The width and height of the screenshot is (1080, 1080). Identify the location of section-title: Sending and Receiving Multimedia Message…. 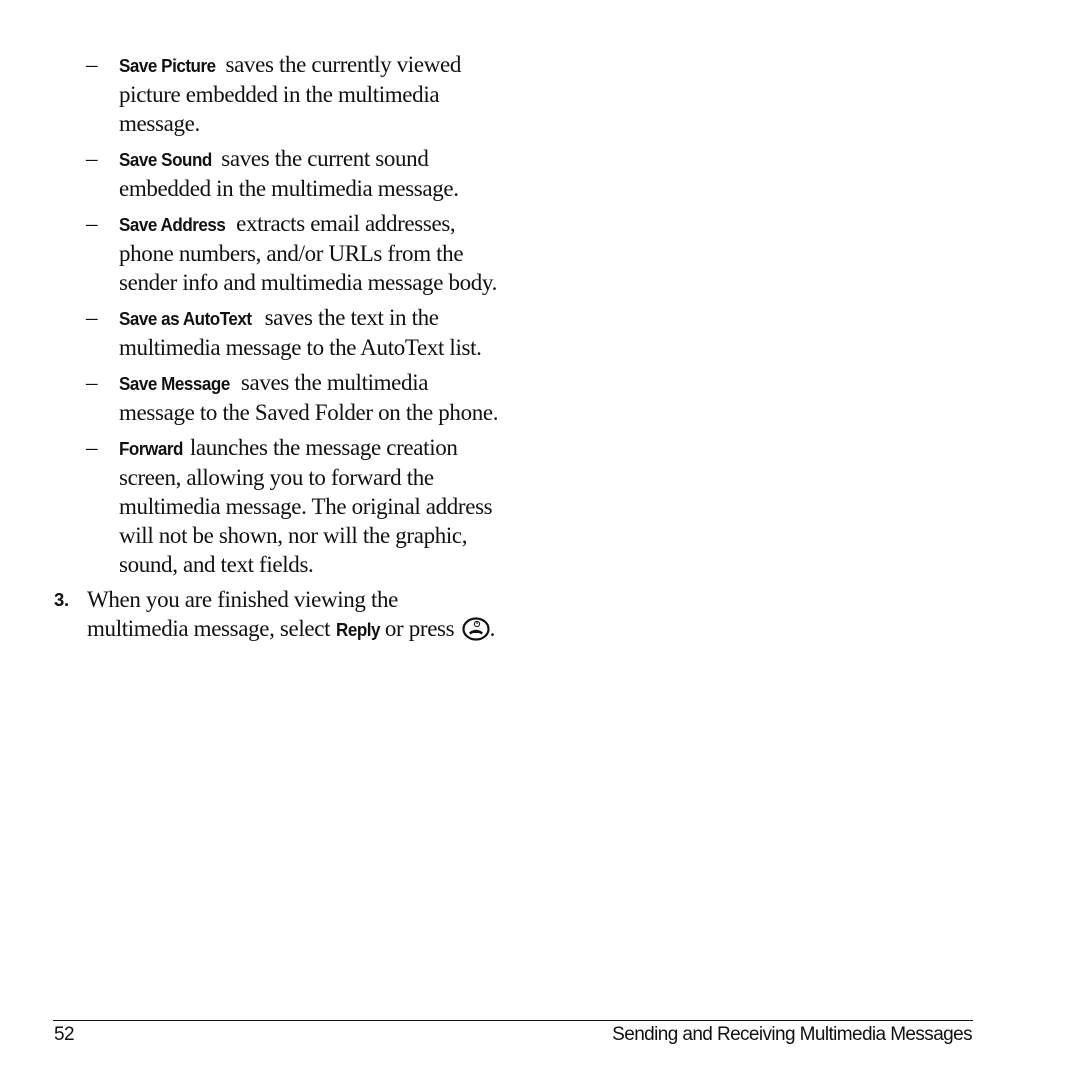
(792, 1034).